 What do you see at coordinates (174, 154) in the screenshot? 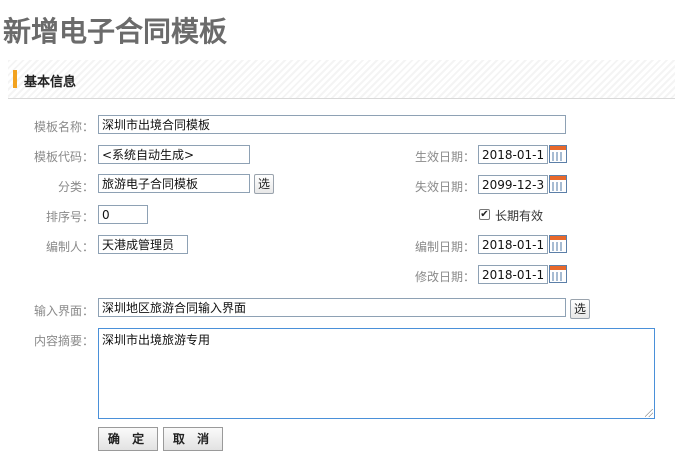
I see `template-code-input` at bounding box center [174, 154].